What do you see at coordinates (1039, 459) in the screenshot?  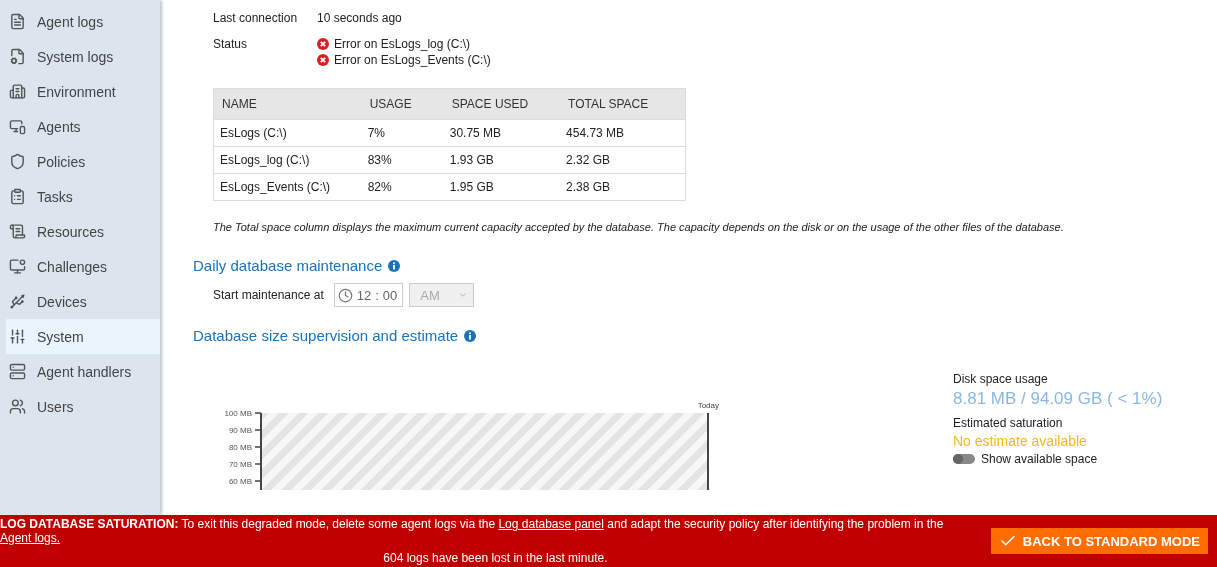 I see `toggle-label: Show available space` at bounding box center [1039, 459].